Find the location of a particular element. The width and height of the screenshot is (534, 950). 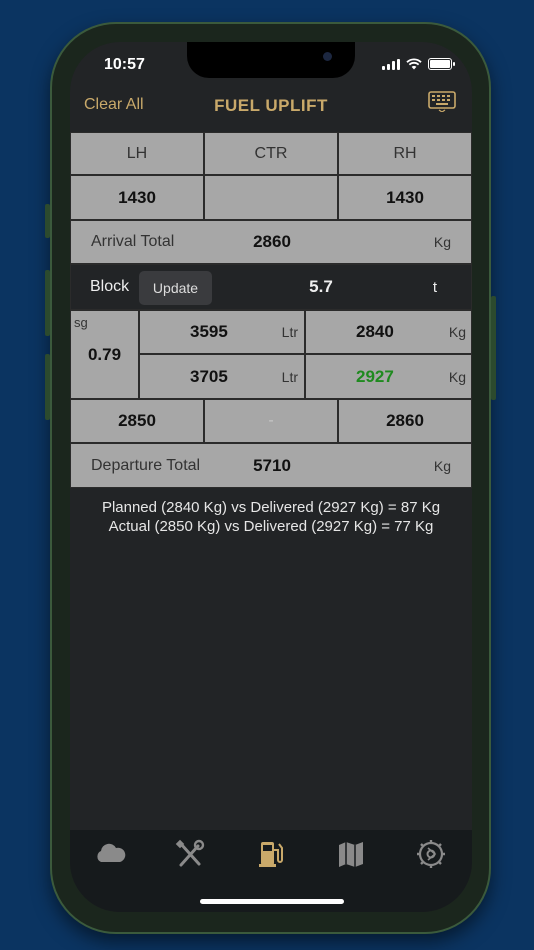

departure-total-row: Departure Total 5710 Kg is located at coordinates (271, 465).